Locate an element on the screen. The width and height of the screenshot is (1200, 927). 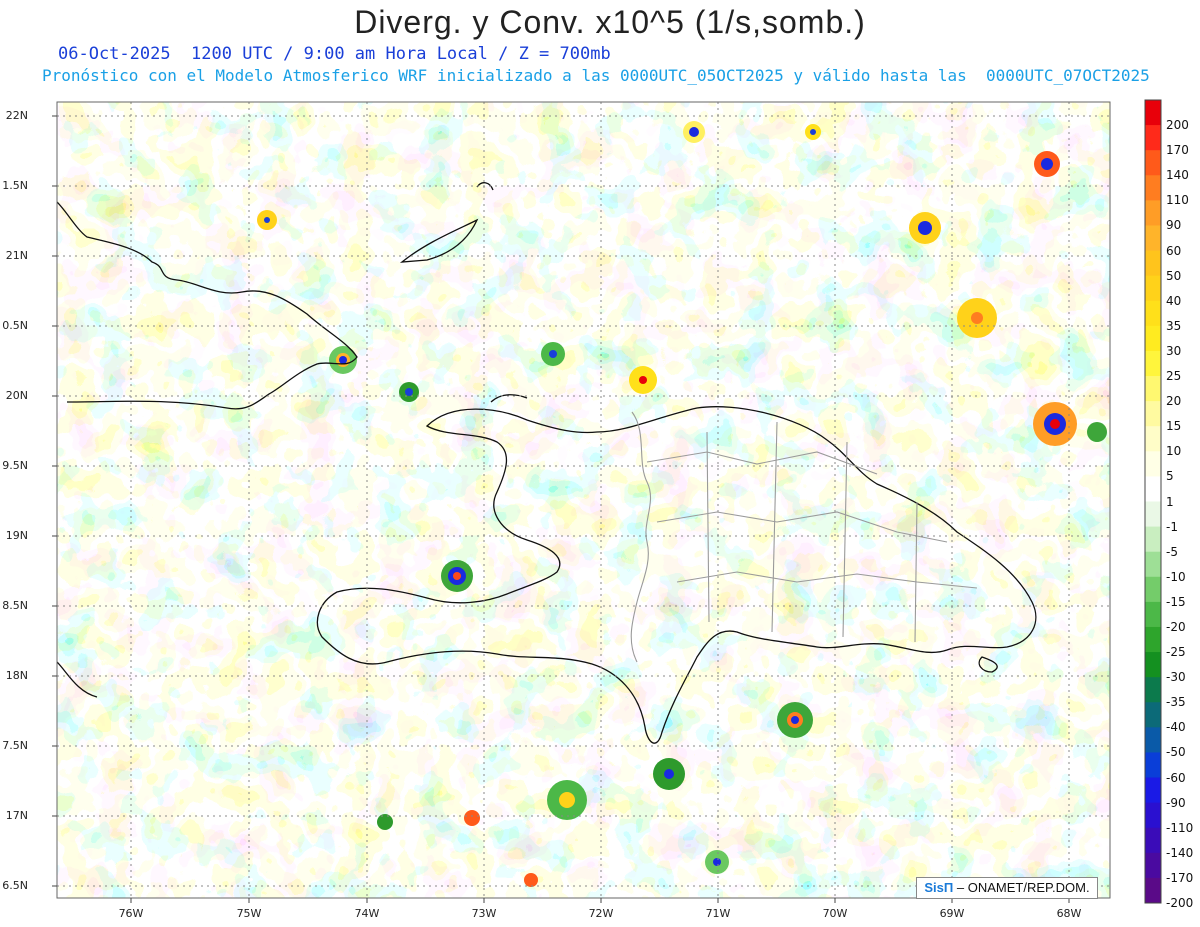
colorbar-label: 60 is located at coordinates (1174, 250).